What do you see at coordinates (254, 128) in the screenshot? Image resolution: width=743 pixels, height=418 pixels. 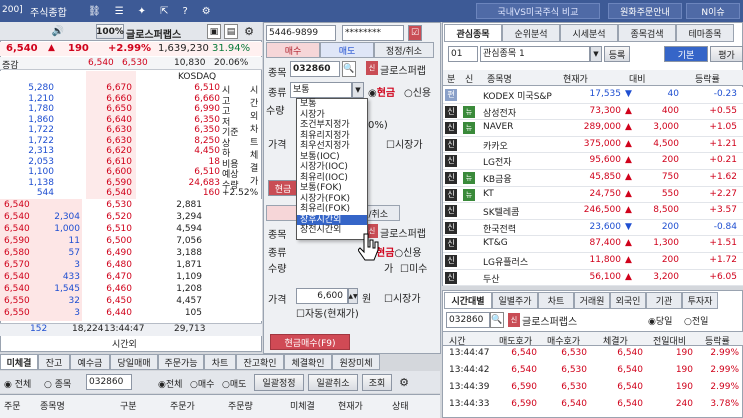 I see `side-tab: 차` at bounding box center [254, 128].